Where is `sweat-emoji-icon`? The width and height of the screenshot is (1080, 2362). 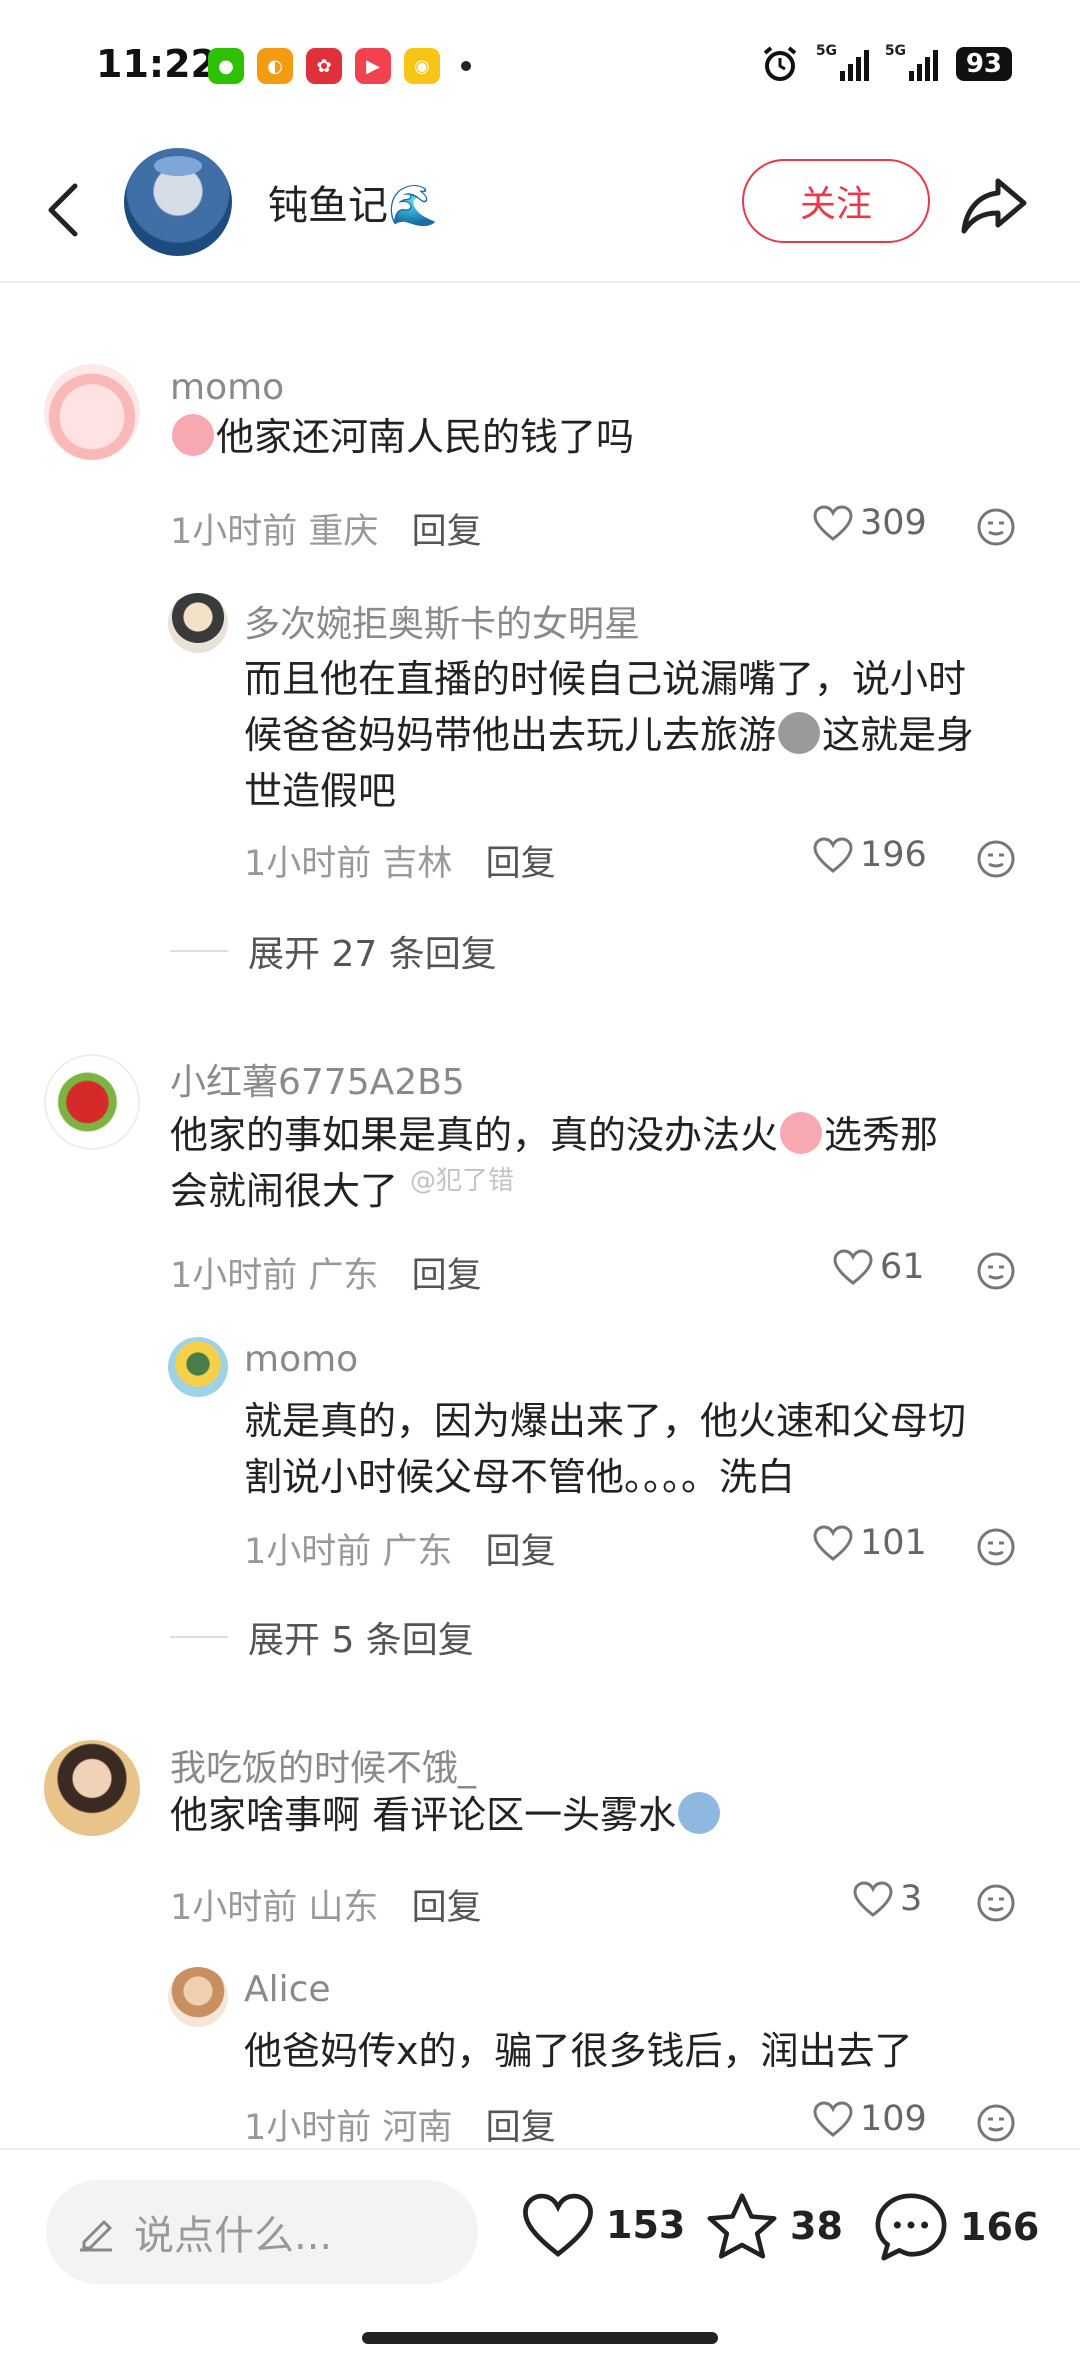 sweat-emoji-icon is located at coordinates (699, 1813).